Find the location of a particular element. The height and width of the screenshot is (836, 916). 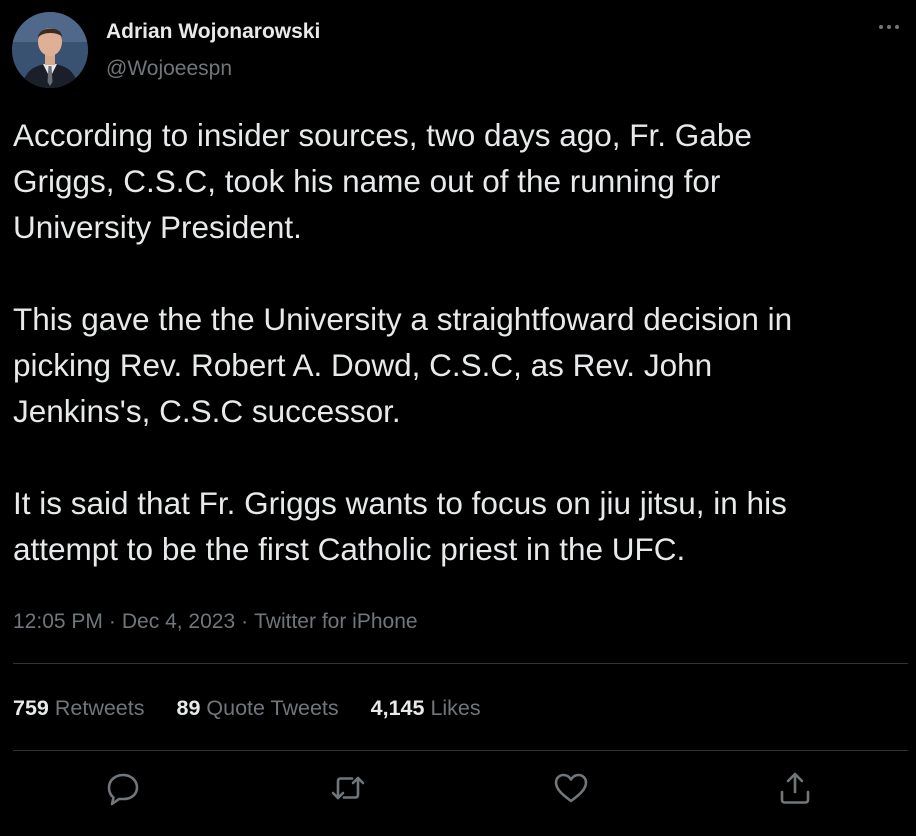

avatar is located at coordinates (50, 50).